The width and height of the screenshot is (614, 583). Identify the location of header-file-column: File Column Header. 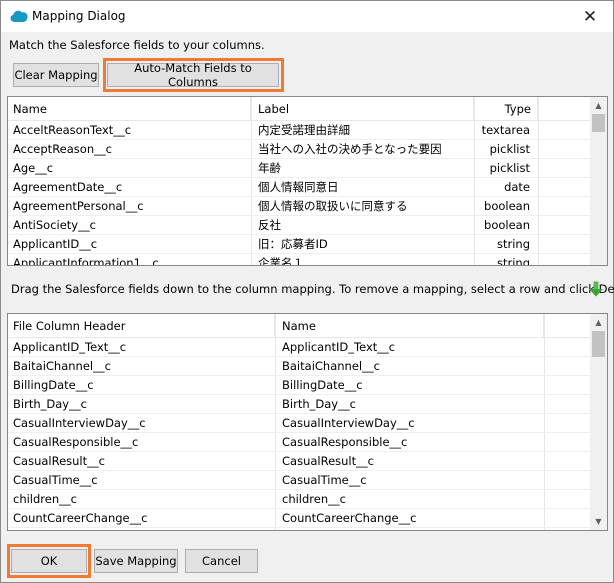
(144, 326).